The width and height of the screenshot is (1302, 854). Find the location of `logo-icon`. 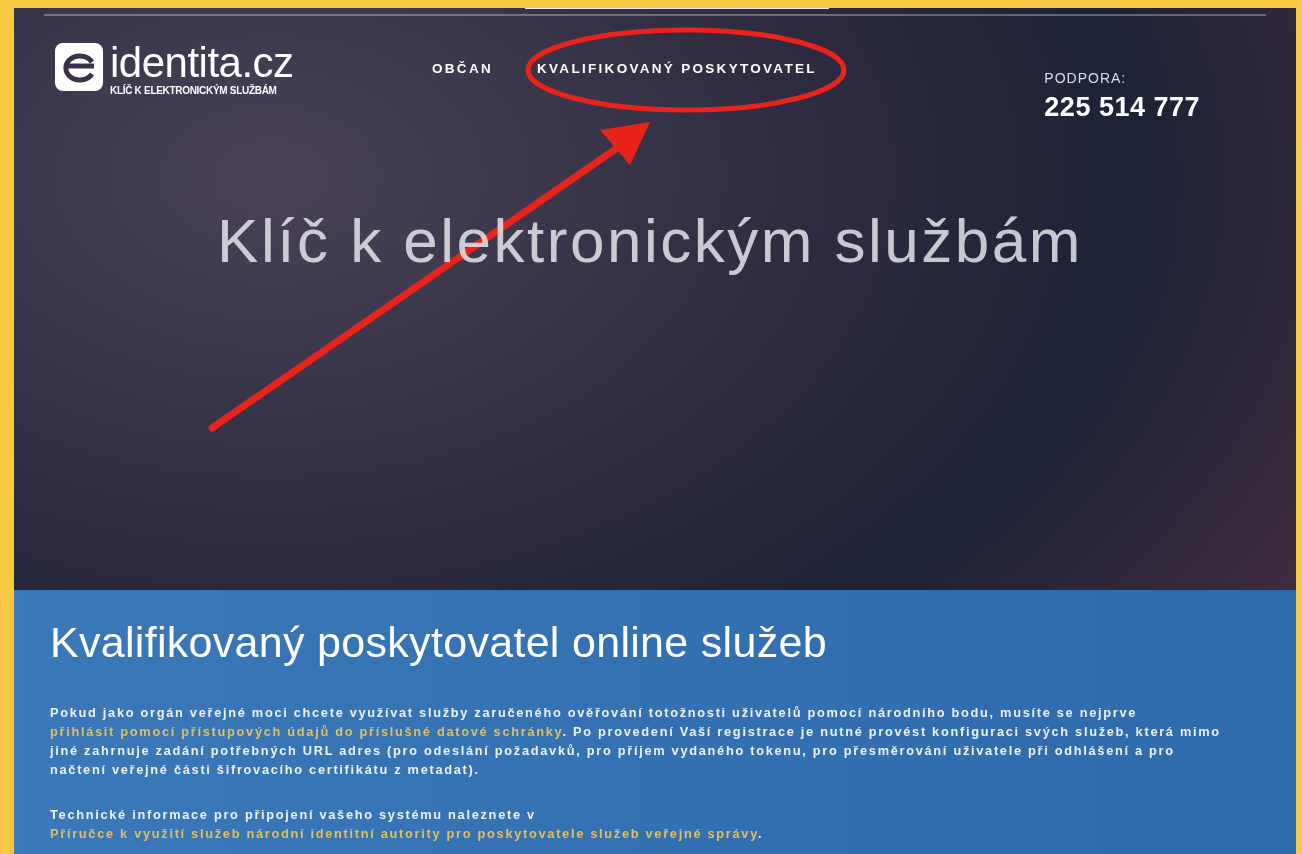

logo-icon is located at coordinates (79, 67).